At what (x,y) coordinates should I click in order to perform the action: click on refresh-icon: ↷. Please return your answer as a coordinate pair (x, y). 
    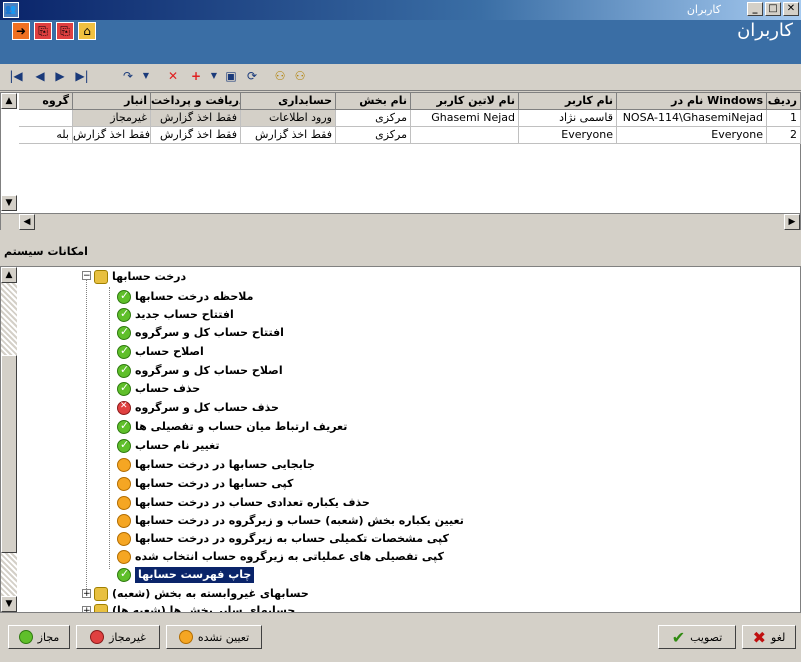
    Looking at the image, I should click on (128, 76).